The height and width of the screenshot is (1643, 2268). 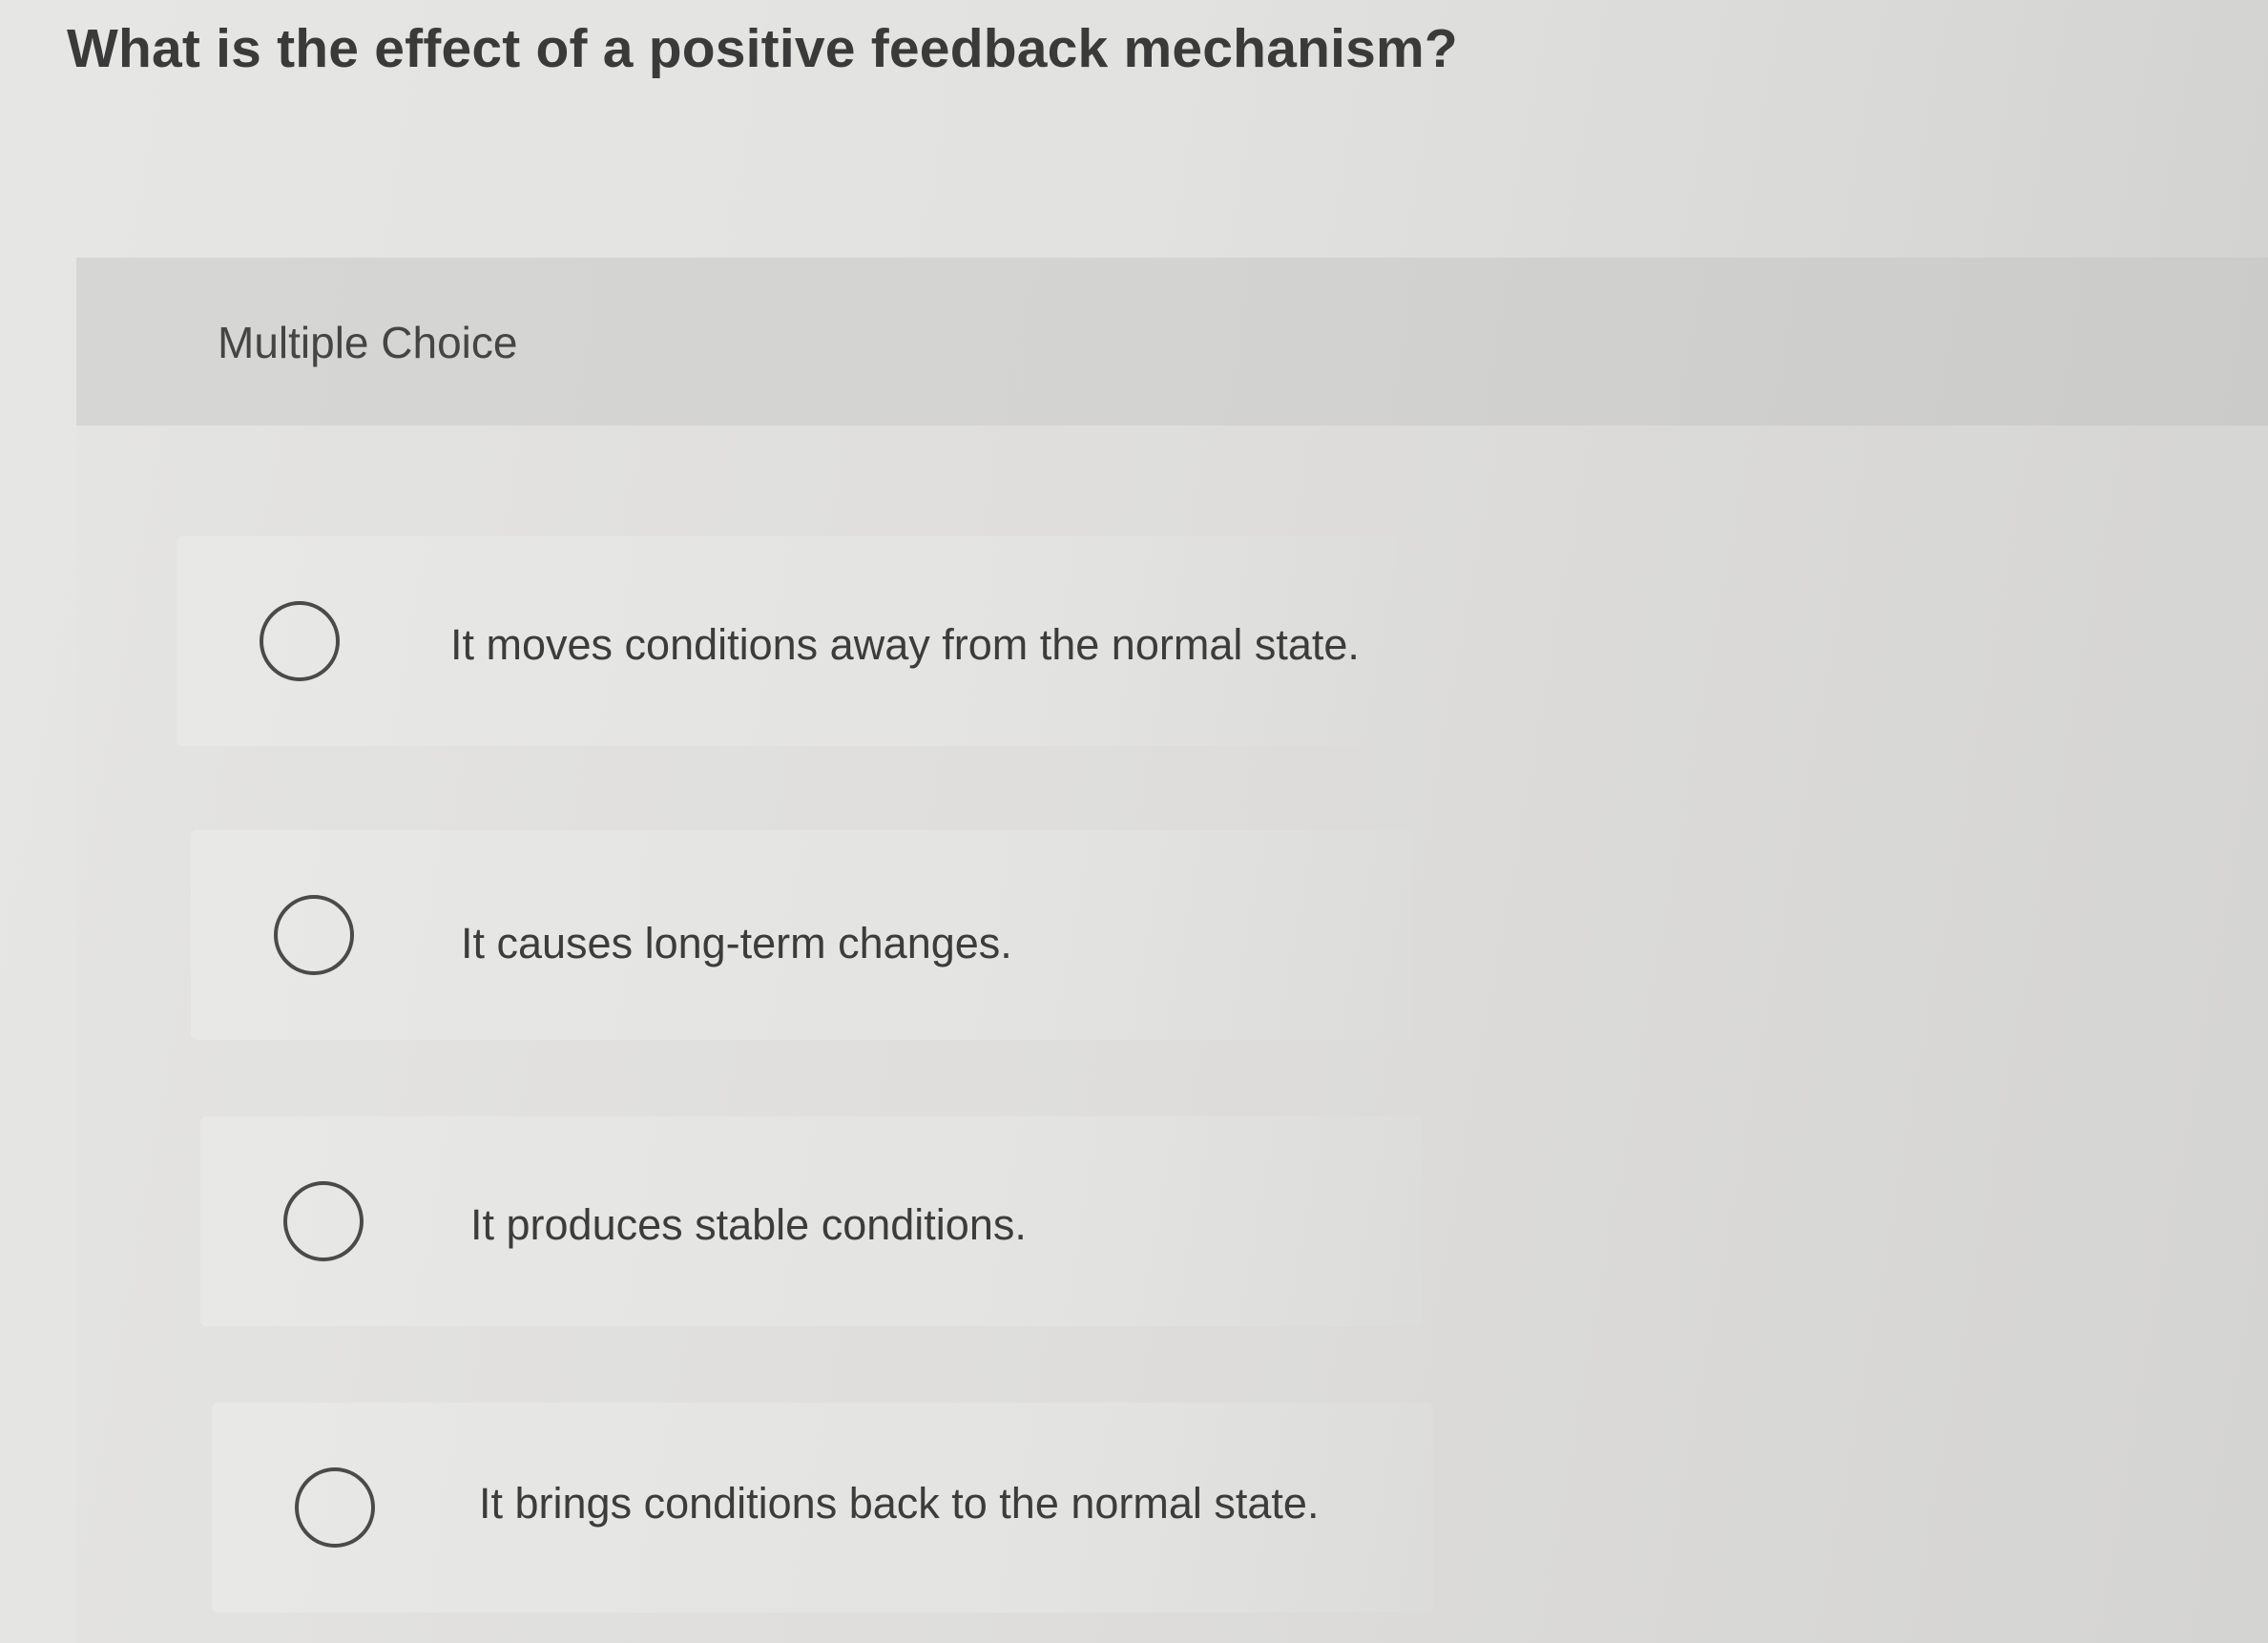 I want to click on choice-option-2: It causes long-term changes., so click(x=801, y=935).